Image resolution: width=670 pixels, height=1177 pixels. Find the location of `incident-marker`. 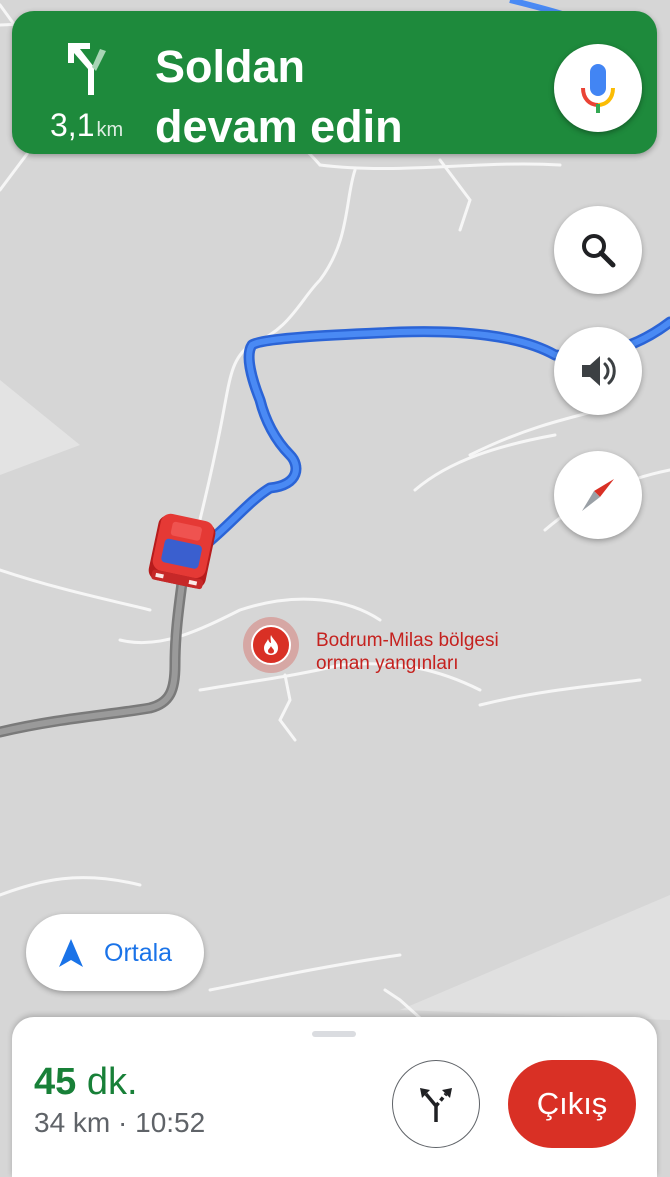

incident-marker is located at coordinates (271, 645).